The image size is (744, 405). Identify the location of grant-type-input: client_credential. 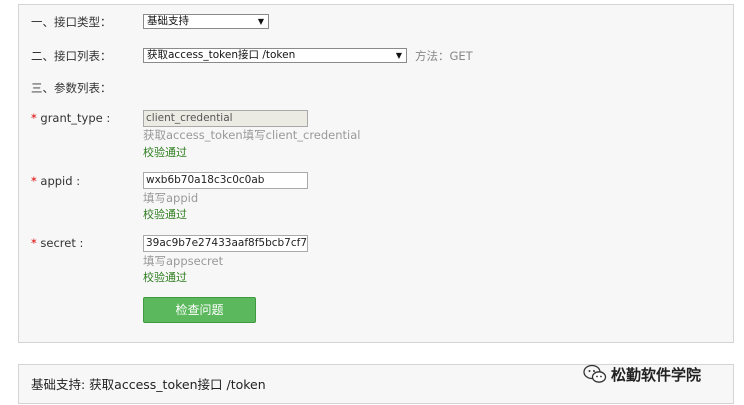
(225, 118).